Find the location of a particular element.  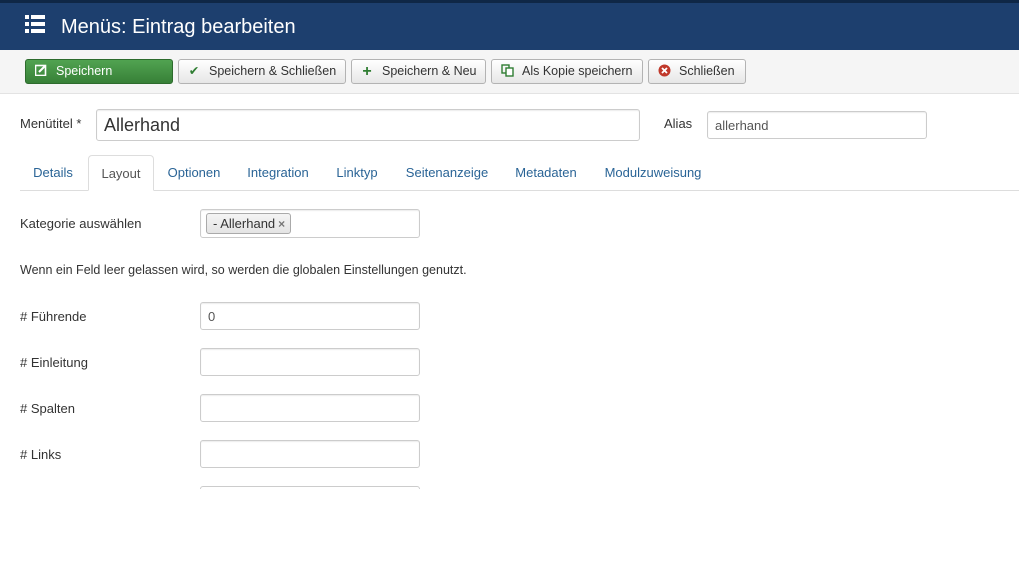

menu-title-label: Menütitel * is located at coordinates (51, 123).